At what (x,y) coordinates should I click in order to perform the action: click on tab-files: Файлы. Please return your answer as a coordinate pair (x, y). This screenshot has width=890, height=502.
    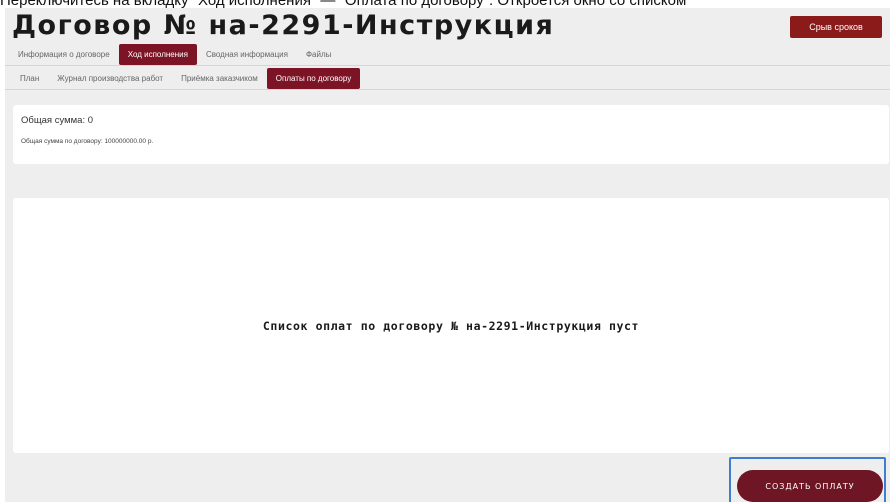
    Looking at the image, I should click on (318, 54).